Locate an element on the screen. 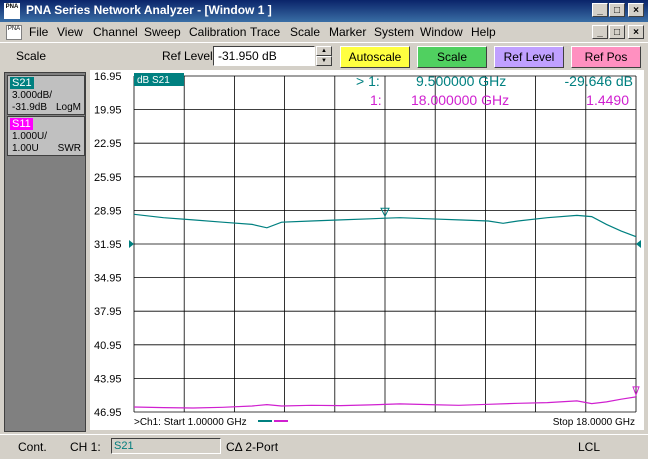 This screenshot has width=648, height=459. marker-1-s11-label: 1: is located at coordinates (376, 100).